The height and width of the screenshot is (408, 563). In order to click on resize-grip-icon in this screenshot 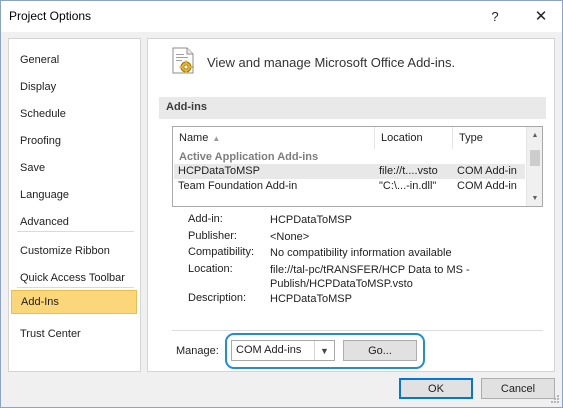, I will do `click(555, 399)`.